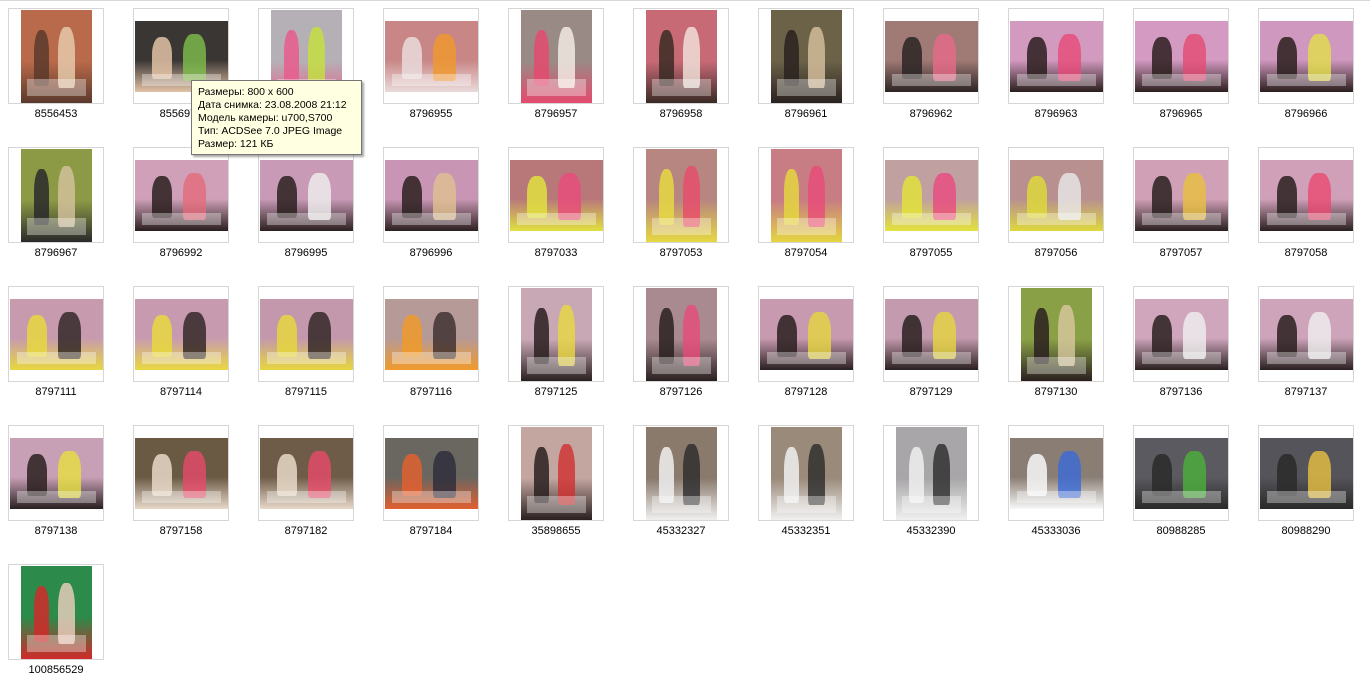 Image resolution: width=1370 pixels, height=686 pixels. I want to click on file-thumbnail: 8797056, so click(1056, 208).